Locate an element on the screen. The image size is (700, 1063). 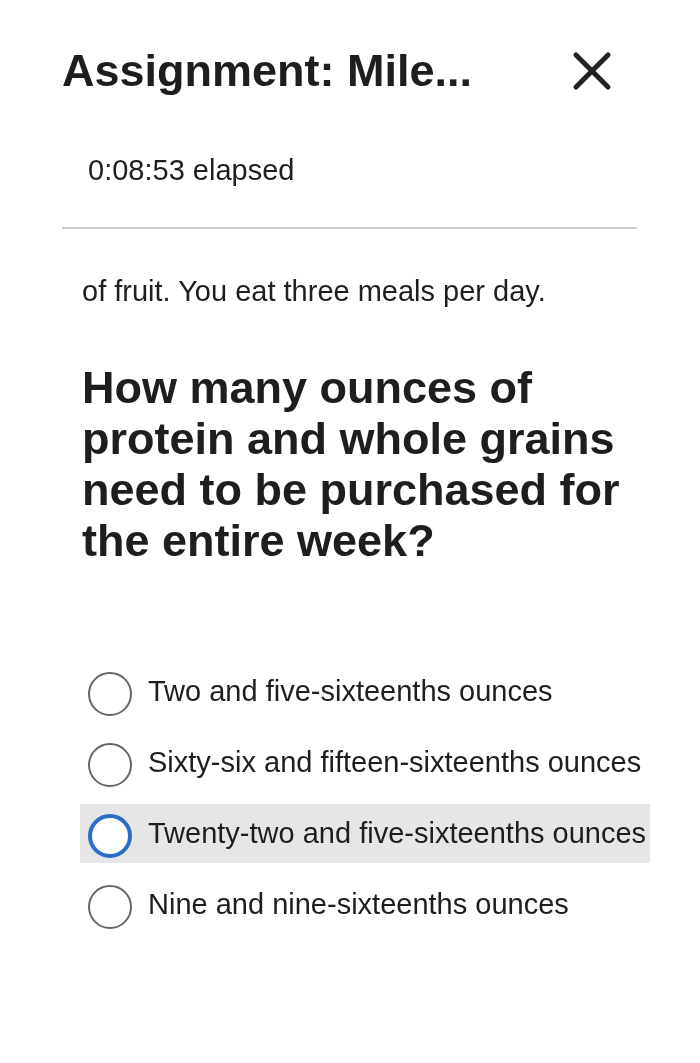
highlighted-option: Twenty-two and five-sixteenths ounces is located at coordinates (365, 833).